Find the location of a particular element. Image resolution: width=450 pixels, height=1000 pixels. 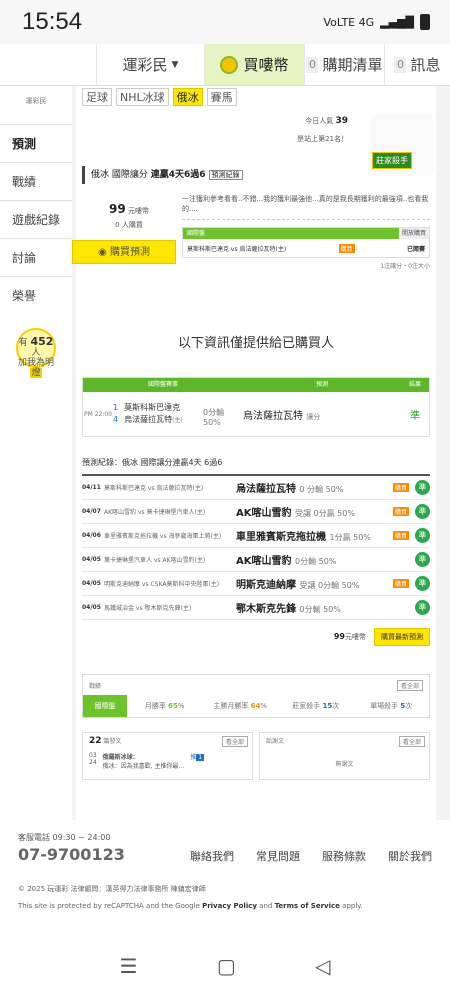

record-link: 預測紀錄 is located at coordinates (225, 175).